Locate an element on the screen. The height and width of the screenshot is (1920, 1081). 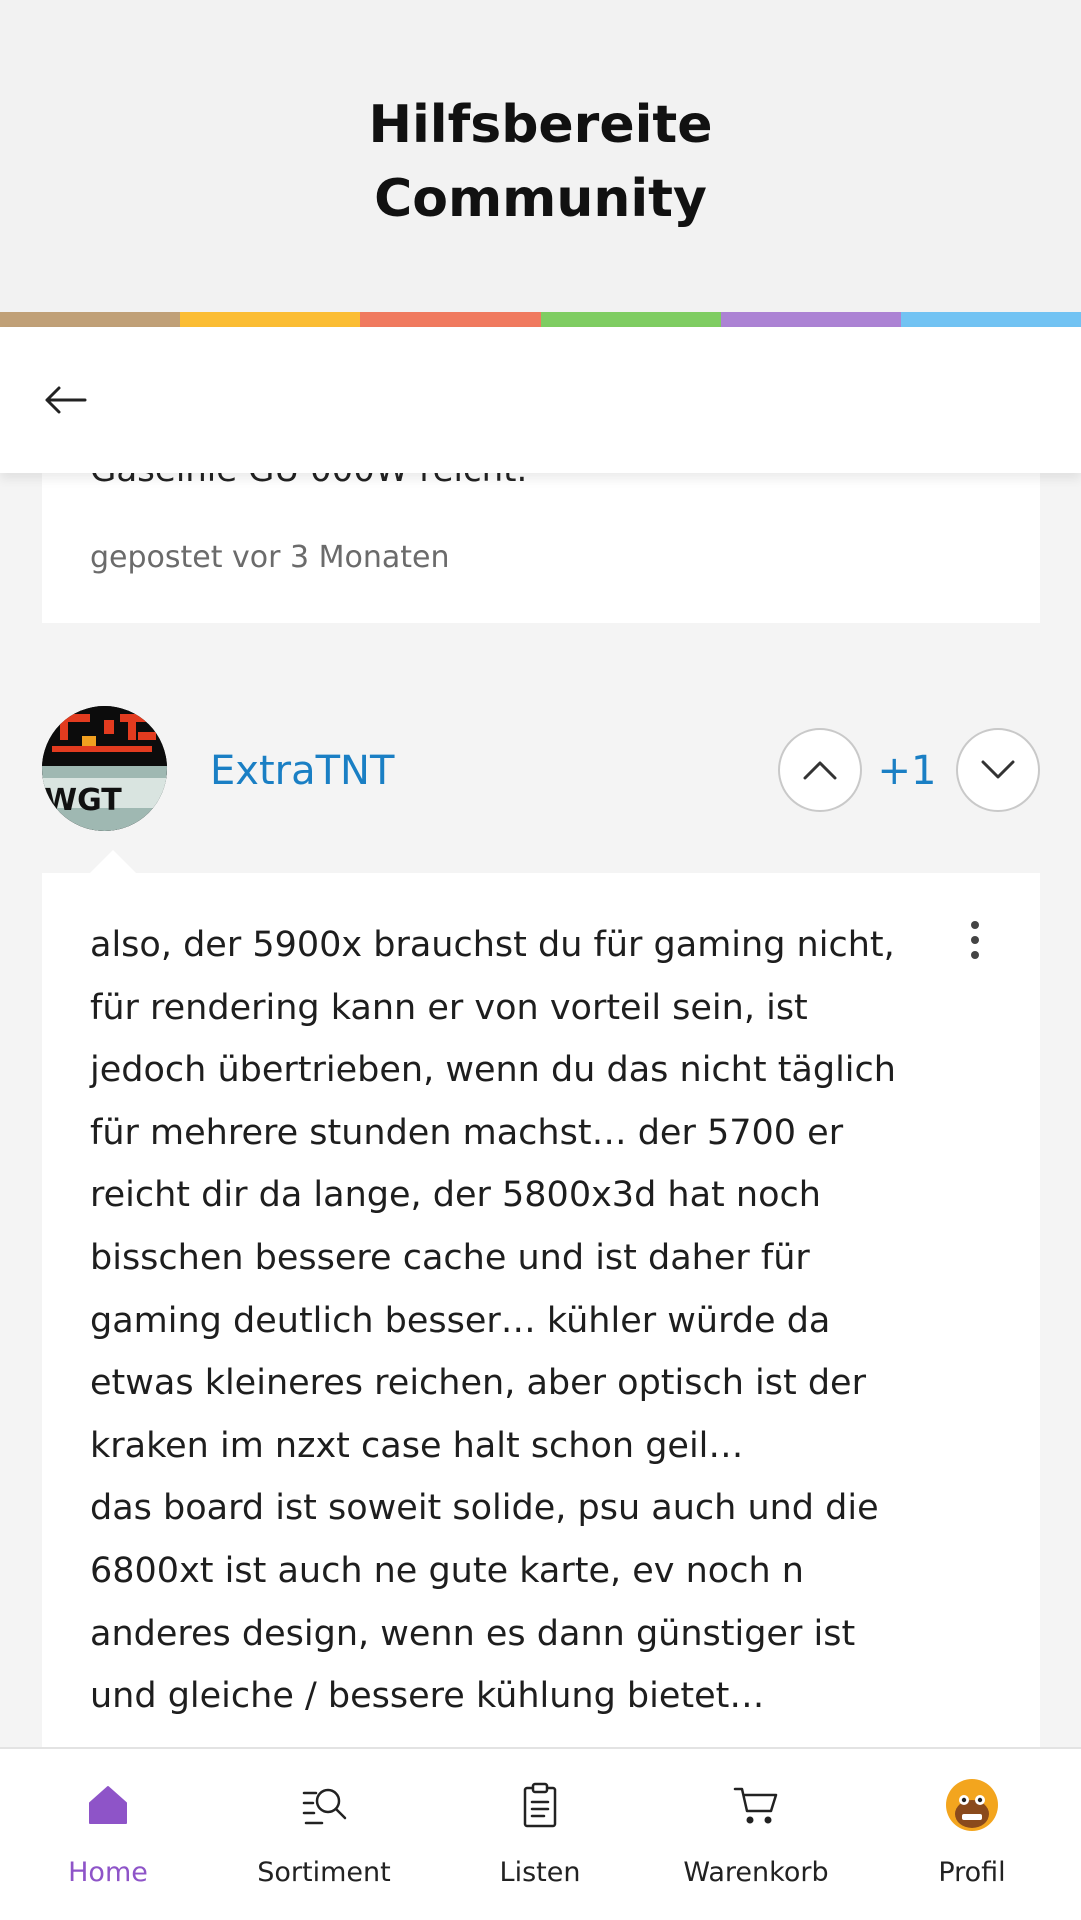
back-button is located at coordinates (65, 400).